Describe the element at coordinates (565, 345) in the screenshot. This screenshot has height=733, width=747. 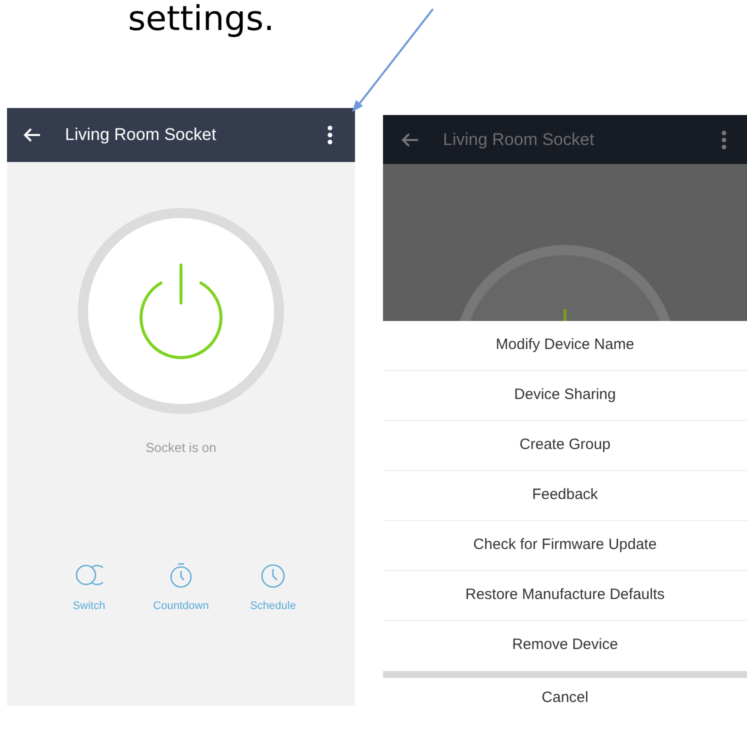
I see `menu-item: Modify Device Name` at that location.